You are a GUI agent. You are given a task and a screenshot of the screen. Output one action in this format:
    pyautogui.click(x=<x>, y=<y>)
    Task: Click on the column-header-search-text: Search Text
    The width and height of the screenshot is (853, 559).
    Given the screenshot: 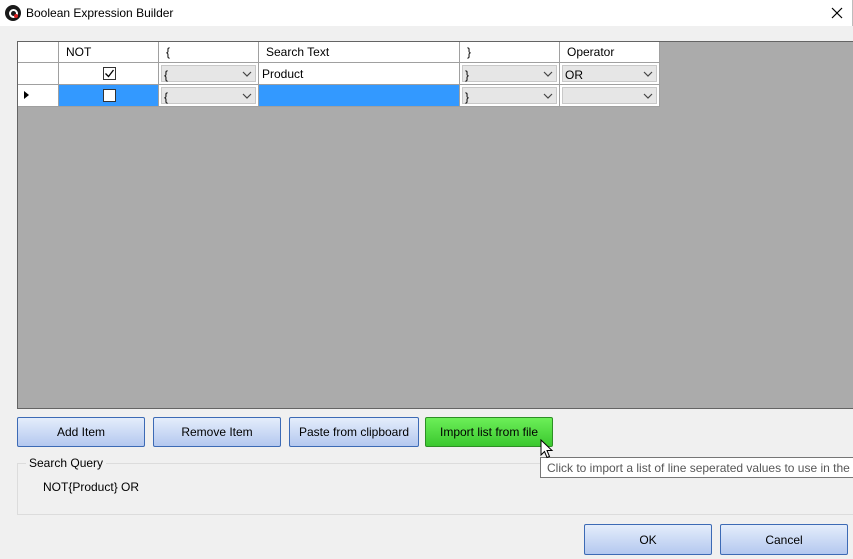 What is the action you would take?
    pyautogui.click(x=359, y=52)
    